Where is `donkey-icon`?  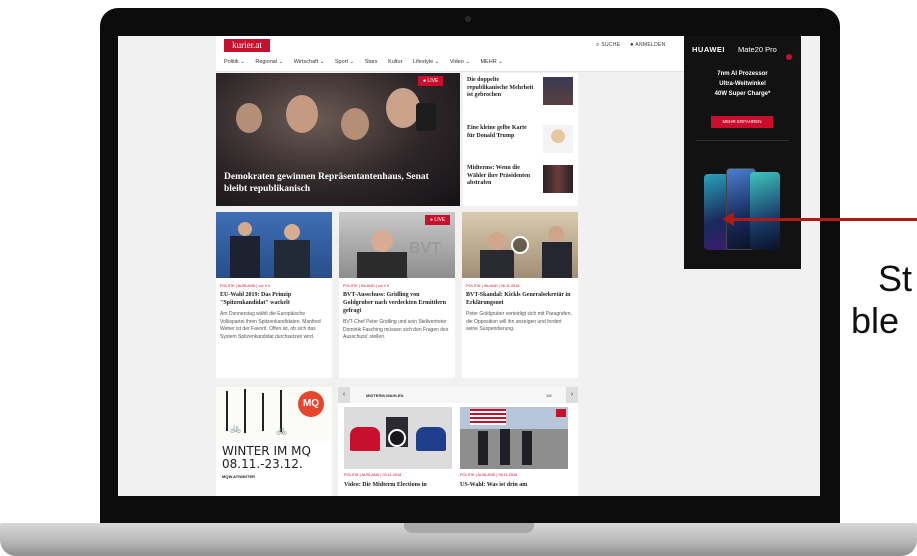 donkey-icon is located at coordinates (431, 439).